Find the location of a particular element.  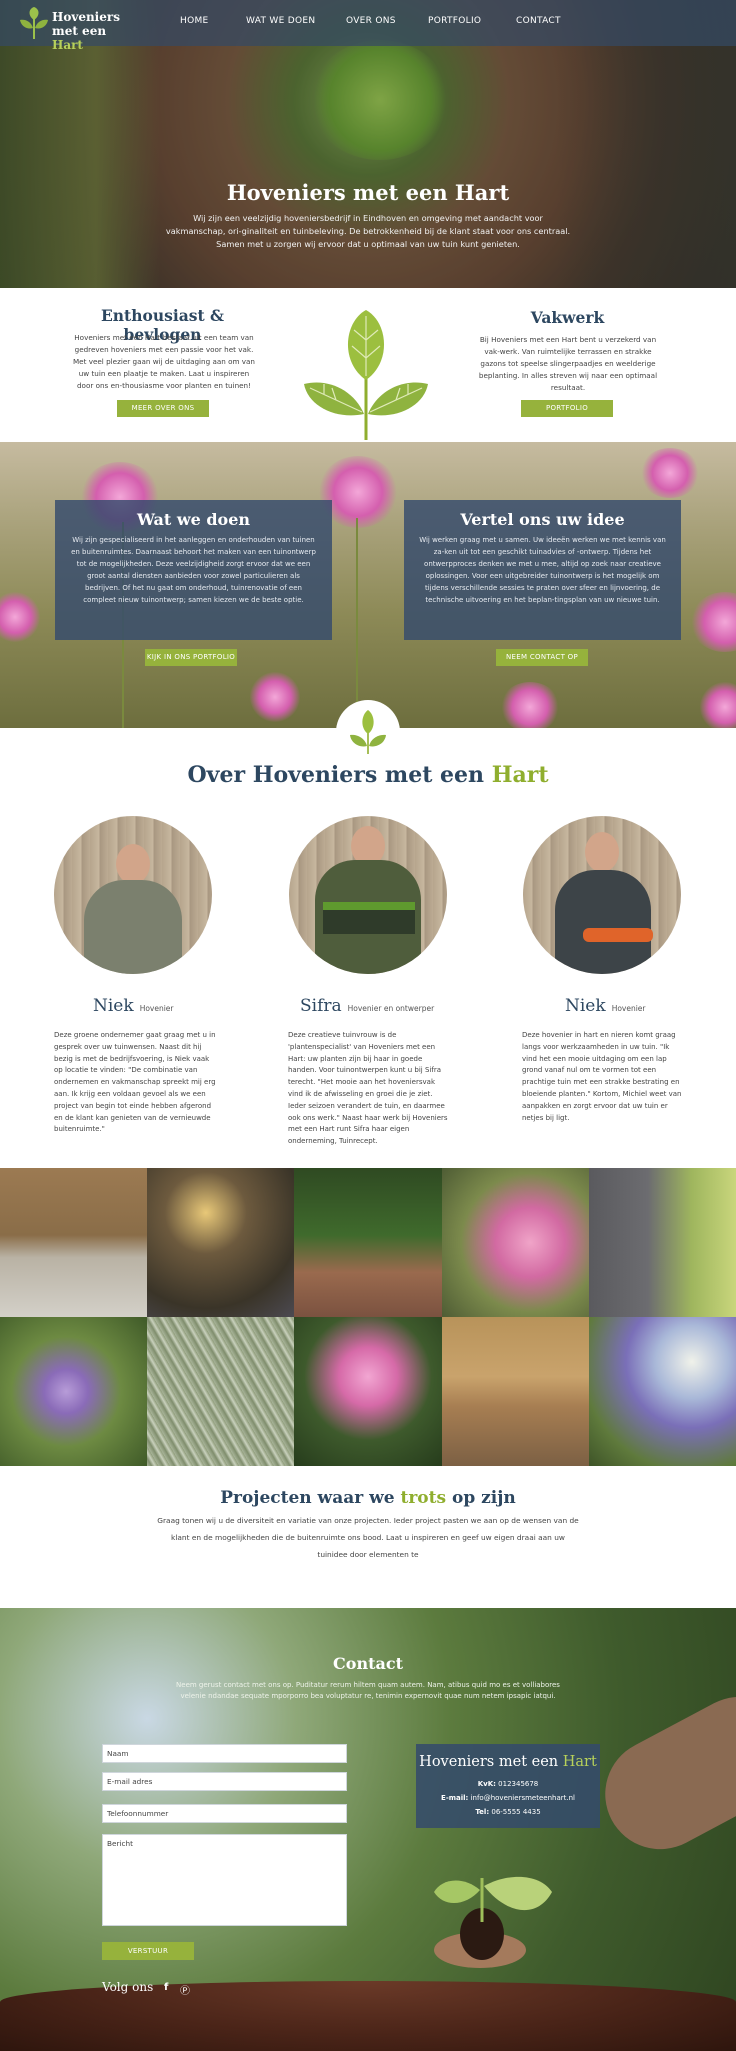

project-gallery is located at coordinates (368, 1317).